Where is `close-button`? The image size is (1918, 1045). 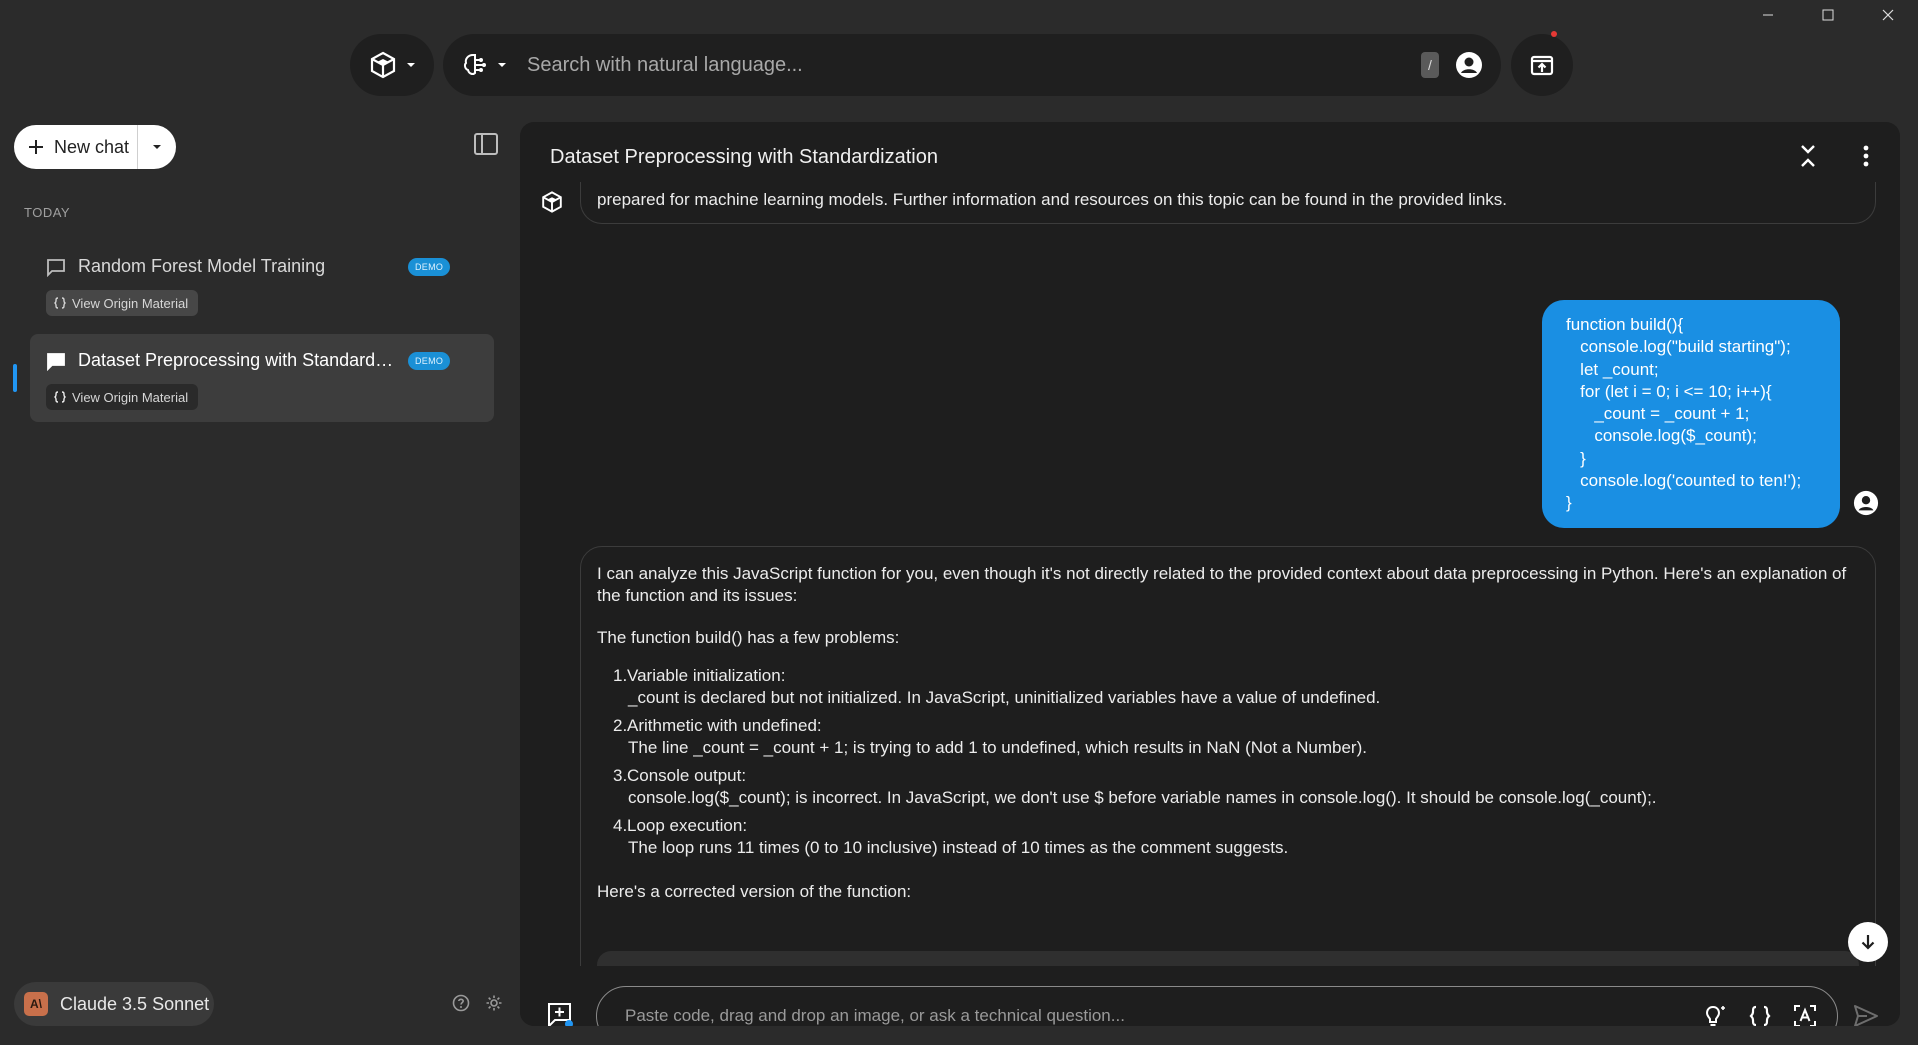 close-button is located at coordinates (1888, 15).